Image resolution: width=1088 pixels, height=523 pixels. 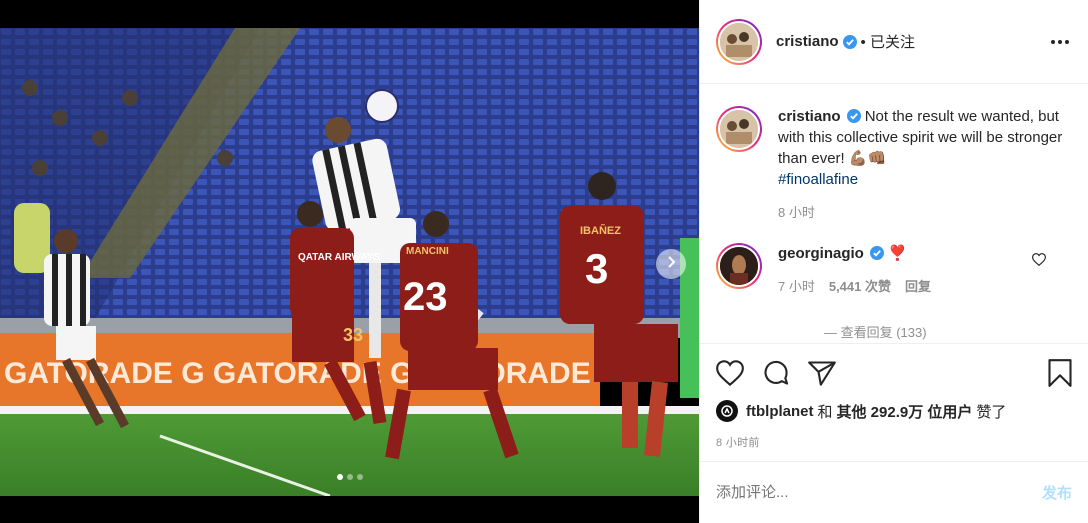 I want to click on slide-indicator, so click(x=349, y=477).